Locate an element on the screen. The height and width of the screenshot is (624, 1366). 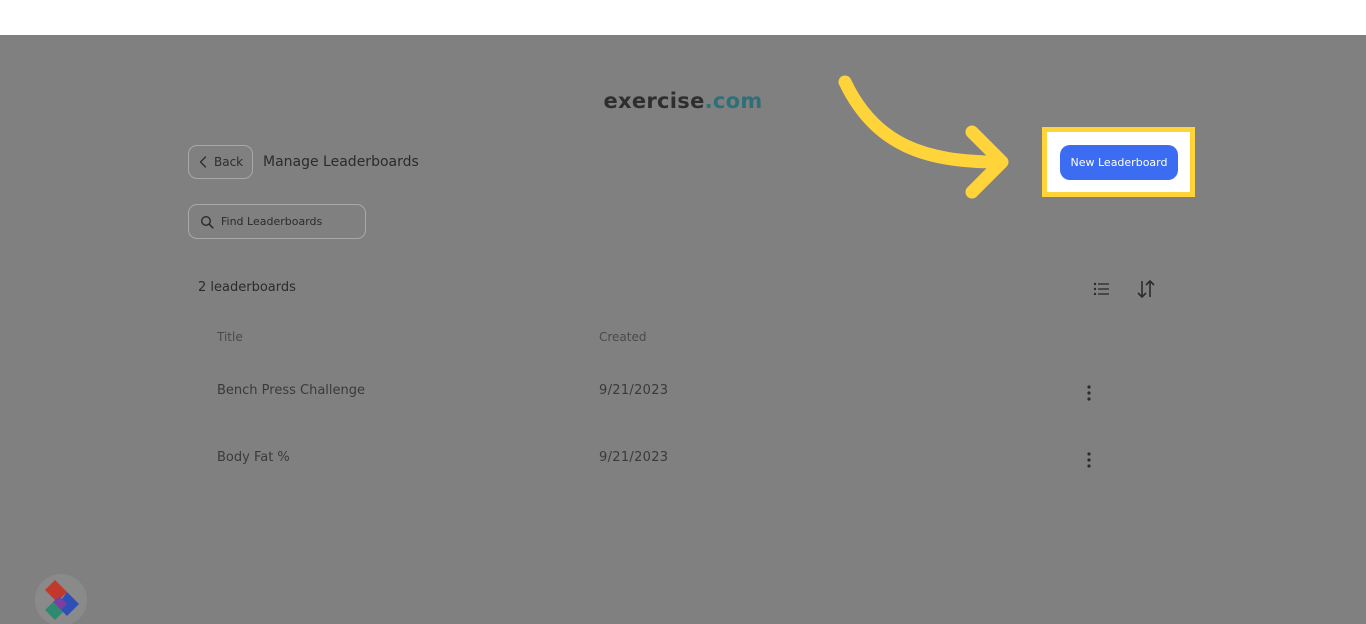
column-header-created: Created is located at coordinates (623, 337).